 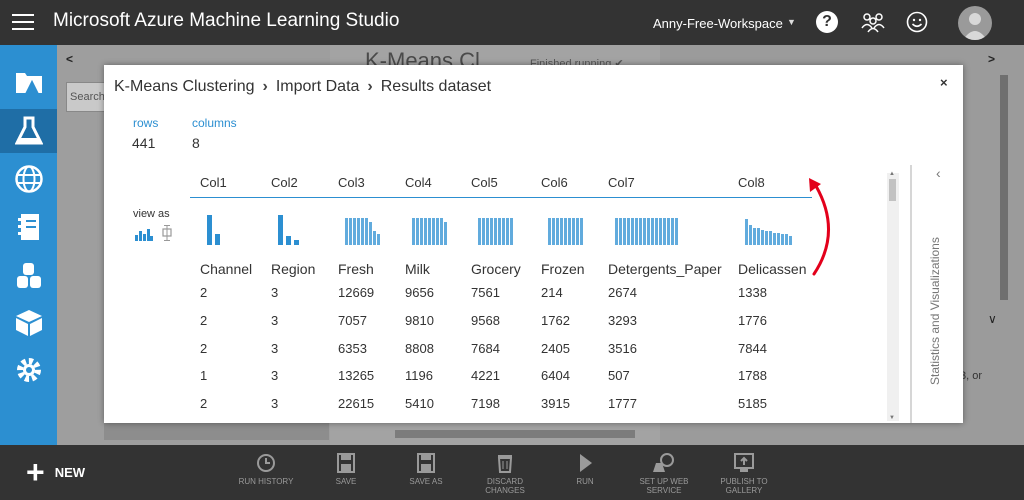 What do you see at coordinates (356, 403) in the screenshot?
I see `table-cell: 22615` at bounding box center [356, 403].